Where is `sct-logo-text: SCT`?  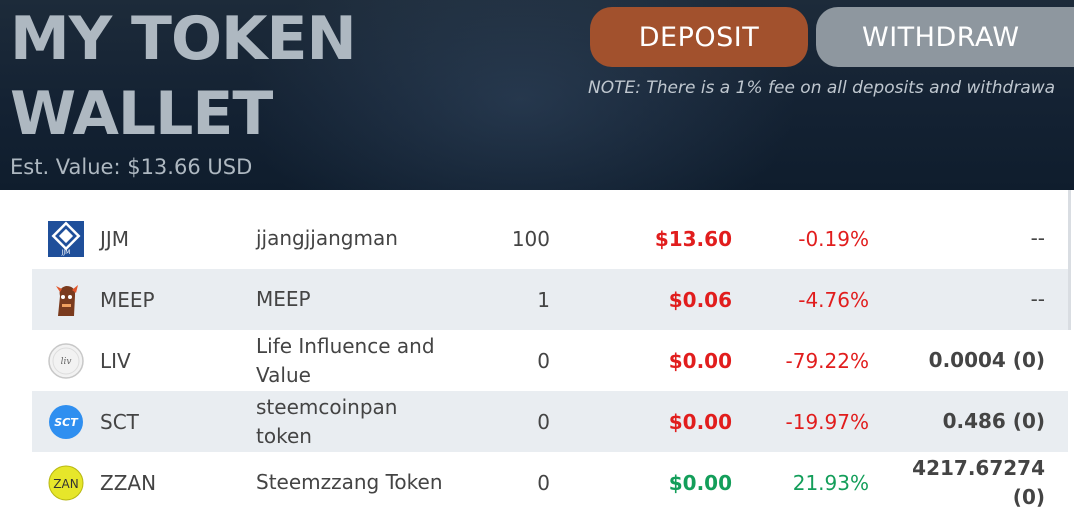 sct-logo-text: SCT is located at coordinates (66, 422).